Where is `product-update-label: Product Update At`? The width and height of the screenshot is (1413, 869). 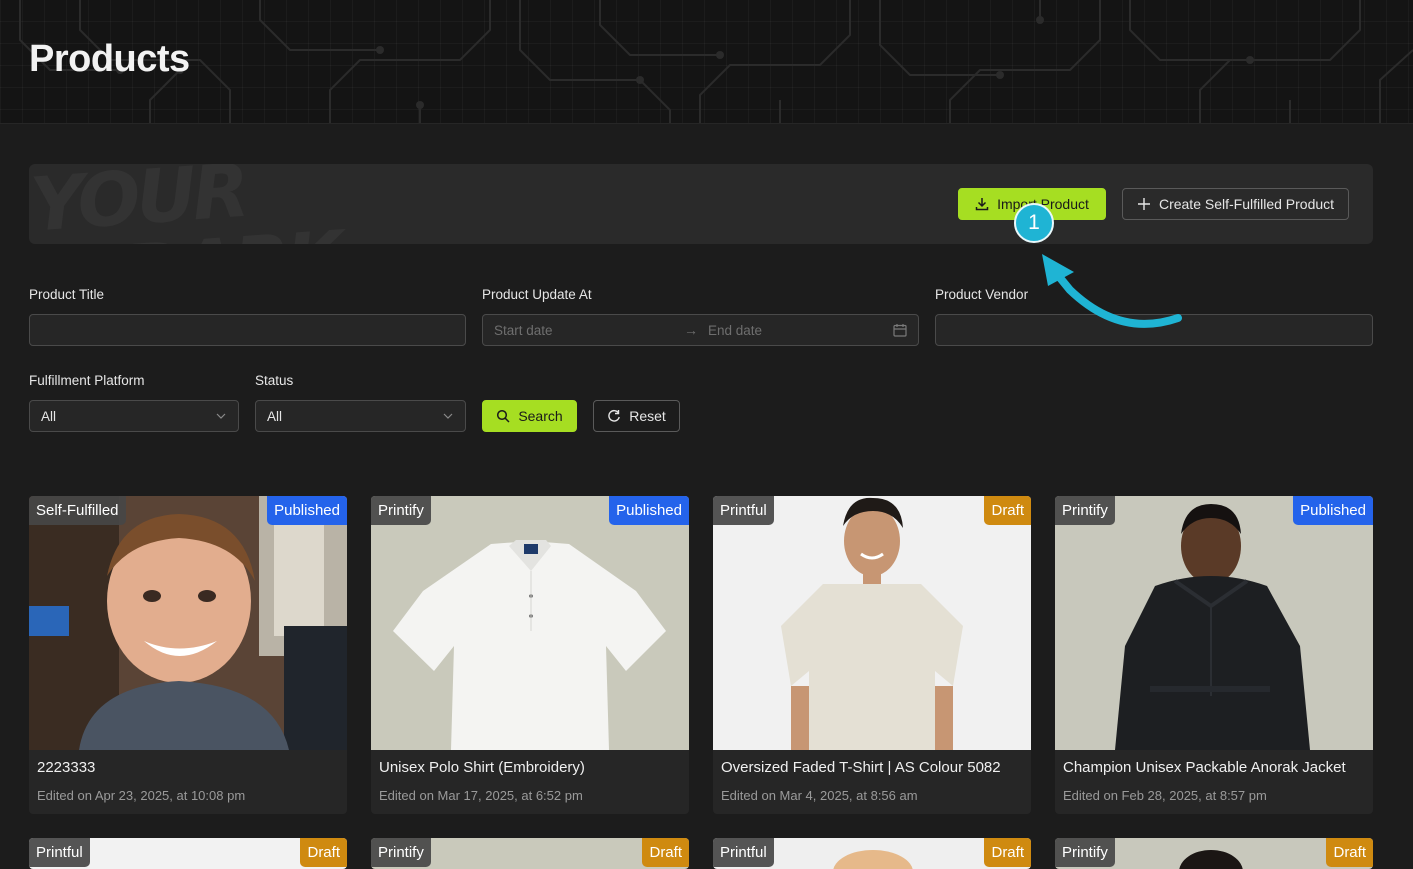
product-update-label: Product Update At is located at coordinates (537, 294).